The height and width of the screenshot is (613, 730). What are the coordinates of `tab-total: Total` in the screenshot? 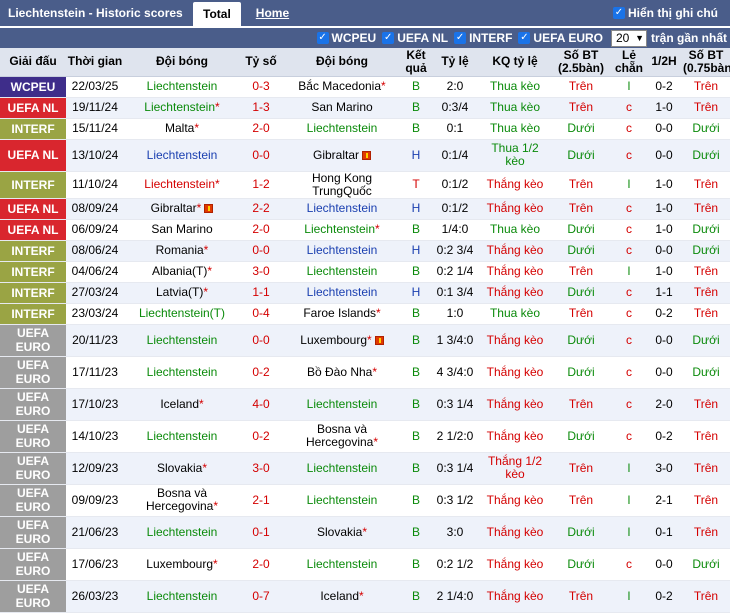 It's located at (217, 14).